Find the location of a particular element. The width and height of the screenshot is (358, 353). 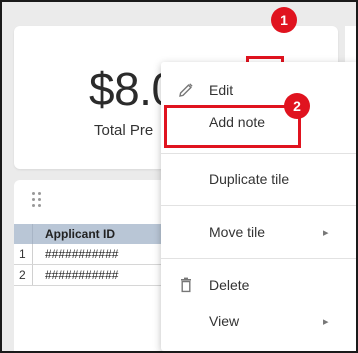

menu-item-view: View ▸ is located at coordinates (258, 321).